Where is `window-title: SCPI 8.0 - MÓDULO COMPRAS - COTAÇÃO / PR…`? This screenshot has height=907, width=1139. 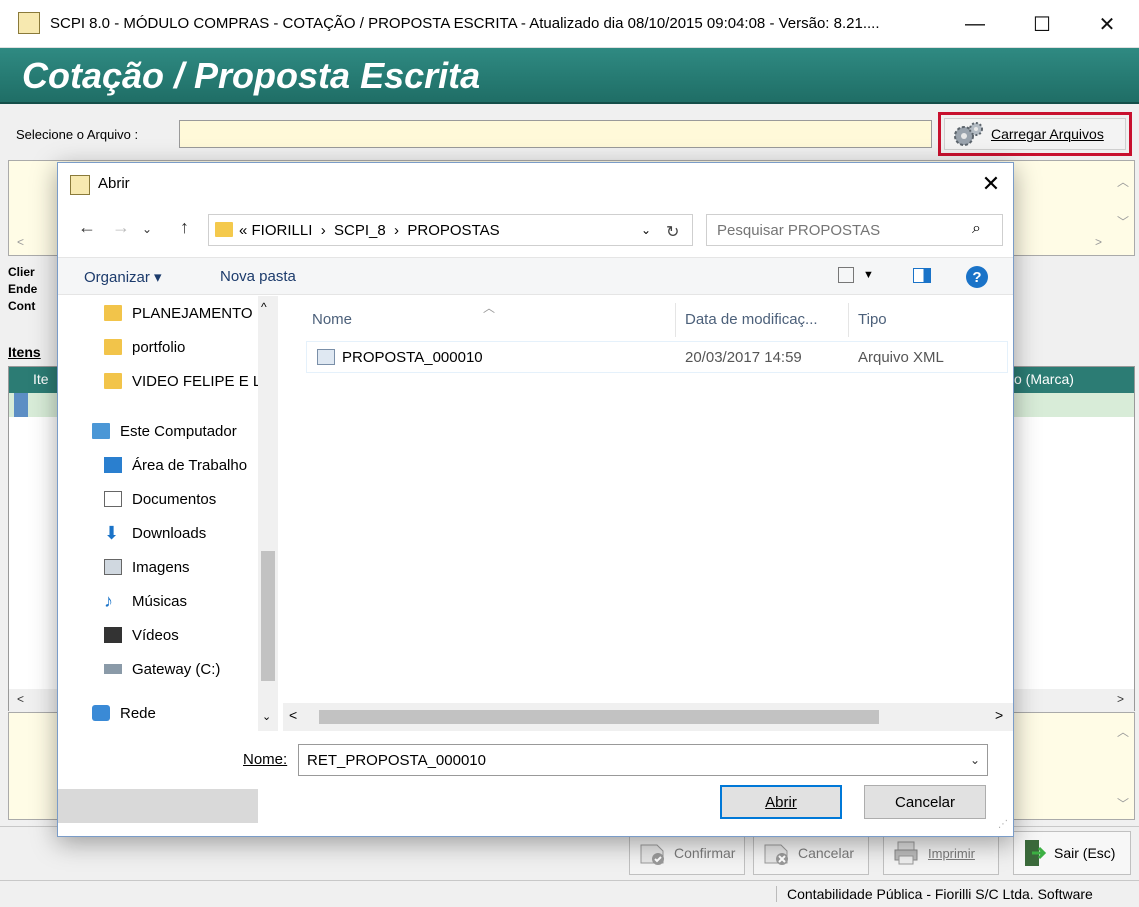 window-title: SCPI 8.0 - MÓDULO COMPRAS - COTAÇÃO / PR… is located at coordinates (465, 23).